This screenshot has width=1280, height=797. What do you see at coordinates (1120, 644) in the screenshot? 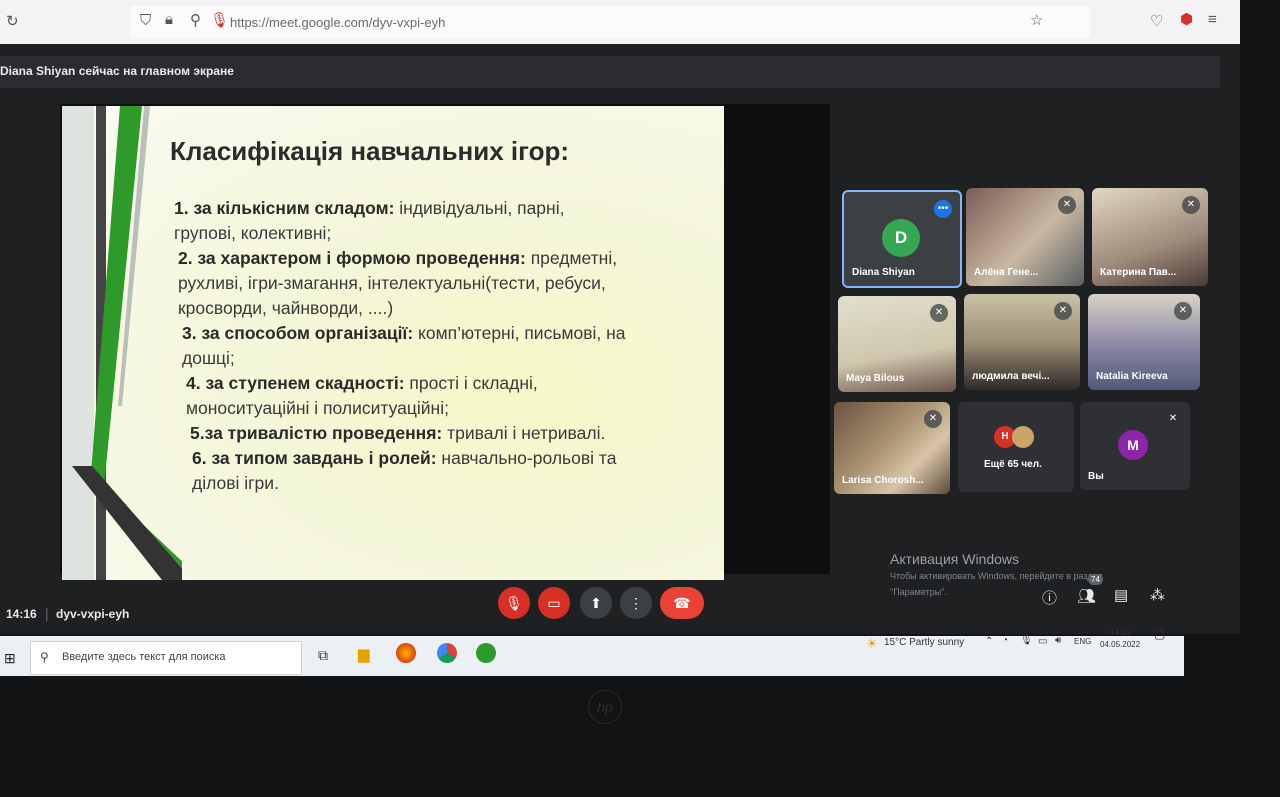
I see `clock-date: 04.05.2022` at bounding box center [1120, 644].